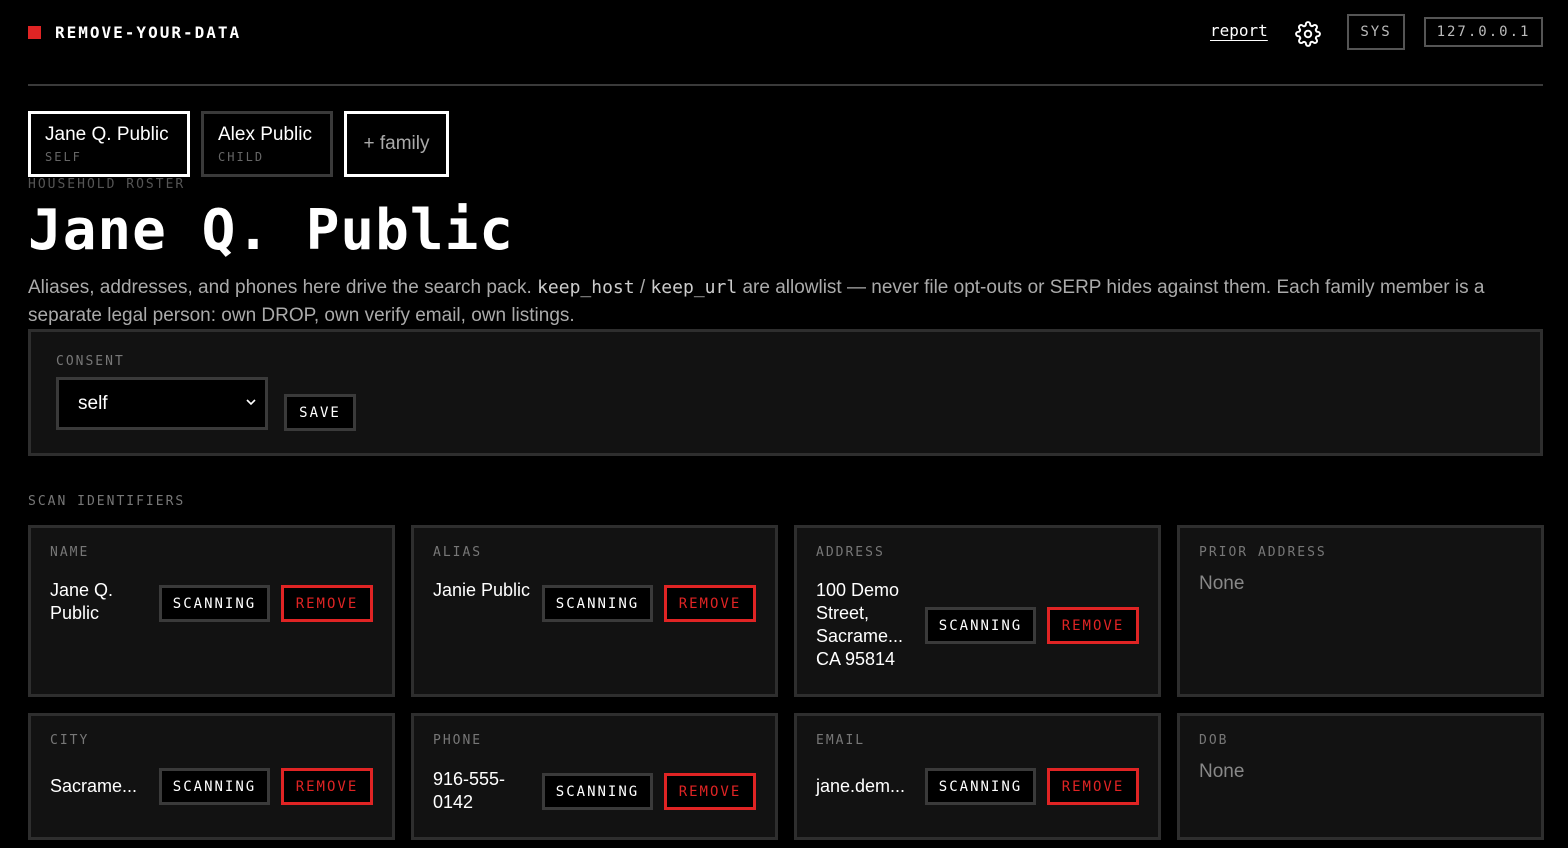  What do you see at coordinates (860, 624) in the screenshot?
I see `card-value: 100 Demo Street, Sacrame... CA 95814` at bounding box center [860, 624].